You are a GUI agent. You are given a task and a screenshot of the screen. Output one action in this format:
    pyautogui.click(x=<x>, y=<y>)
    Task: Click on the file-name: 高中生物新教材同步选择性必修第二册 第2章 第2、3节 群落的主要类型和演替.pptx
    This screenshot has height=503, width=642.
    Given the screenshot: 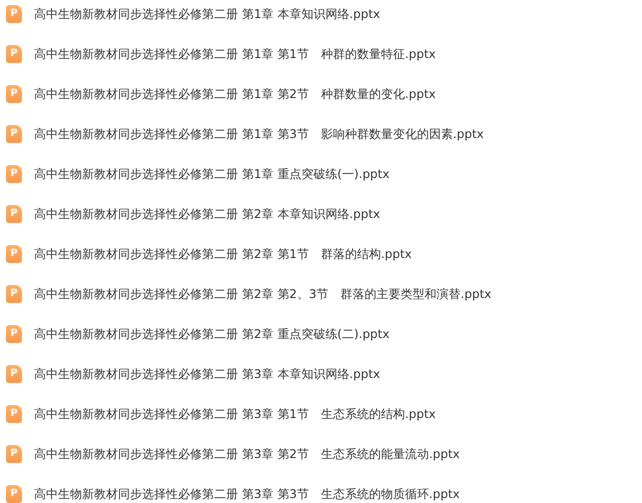 What is the action you would take?
    pyautogui.click(x=263, y=294)
    